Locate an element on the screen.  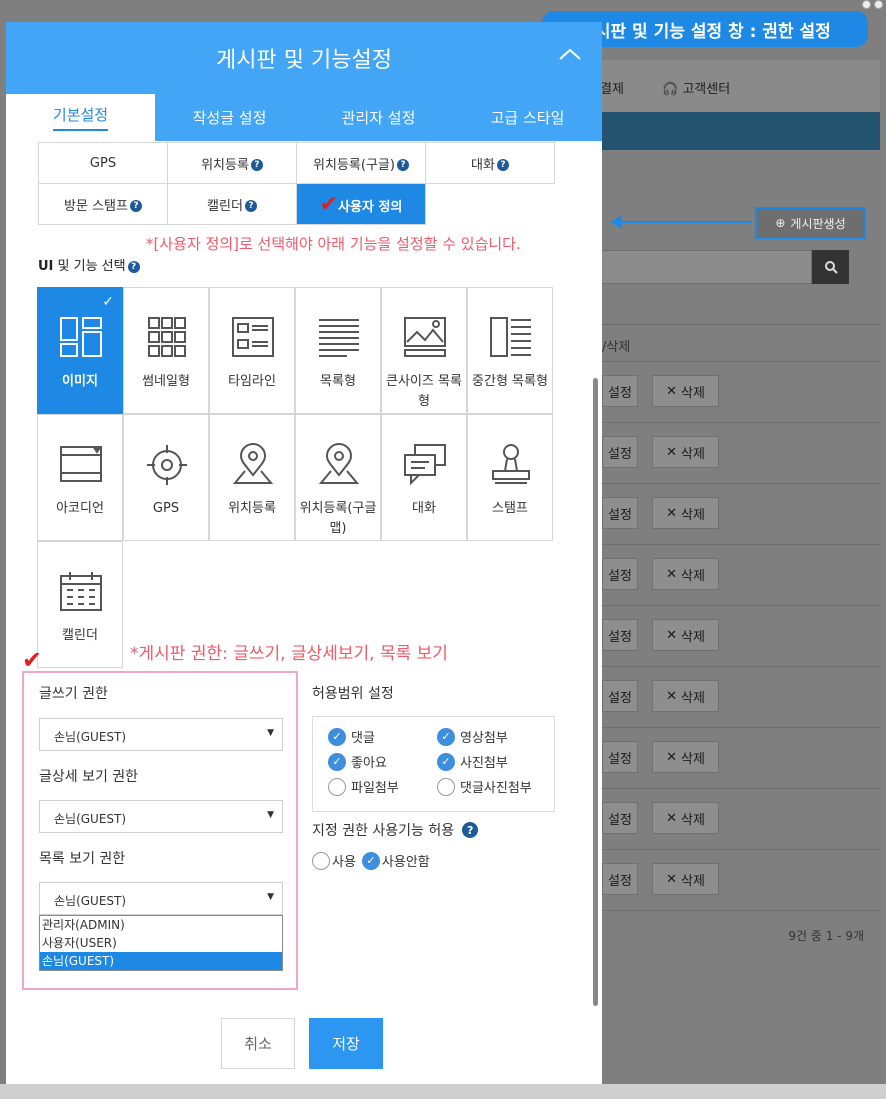
option-admin: 관리자(ADMIN) is located at coordinates (161, 925).